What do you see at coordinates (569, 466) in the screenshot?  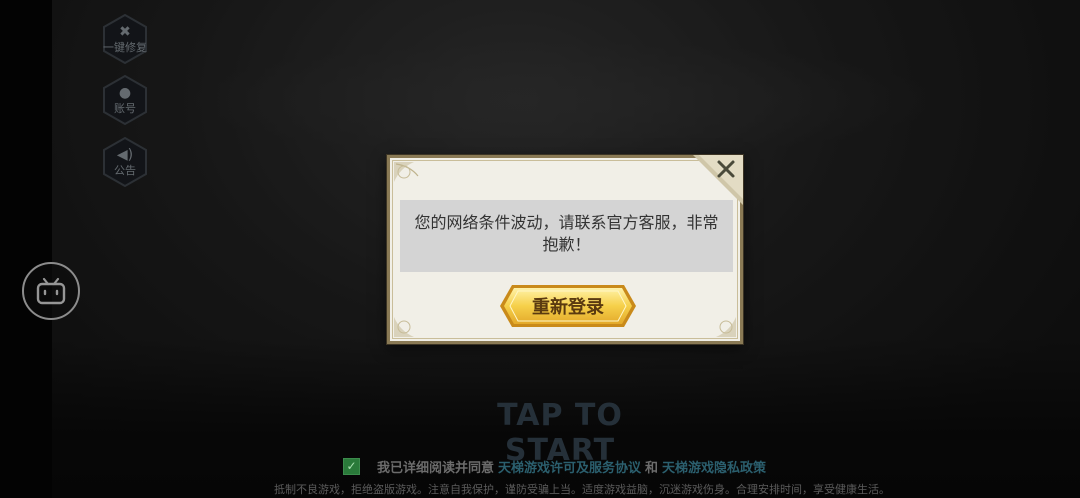 I see `license-agreement-link: 天梯游戏许可及服务协议` at bounding box center [569, 466].